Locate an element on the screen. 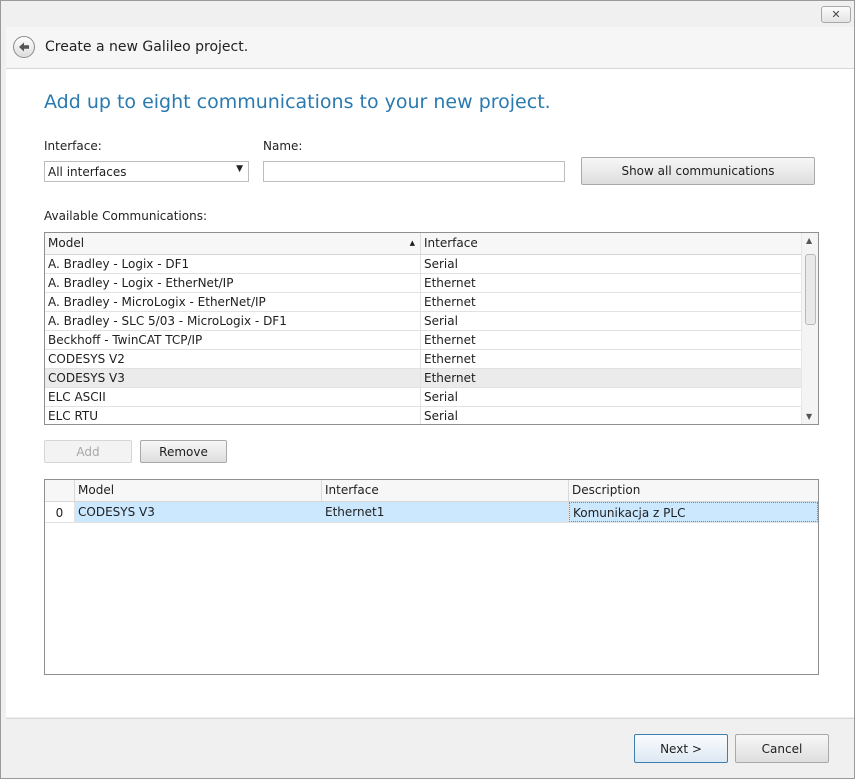 This screenshot has height=779, width=855. cancel-button: Cancel is located at coordinates (782, 748).